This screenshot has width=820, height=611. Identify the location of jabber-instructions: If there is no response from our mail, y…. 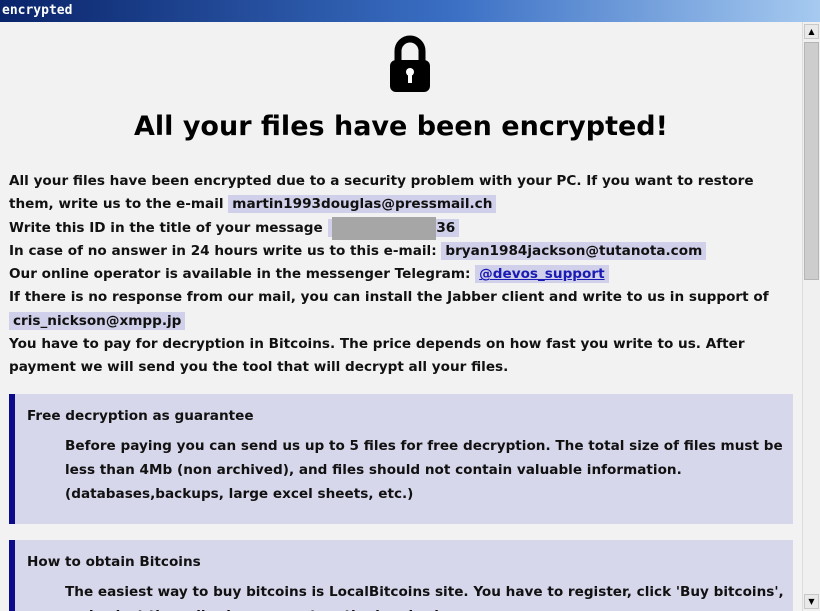
(389, 297).